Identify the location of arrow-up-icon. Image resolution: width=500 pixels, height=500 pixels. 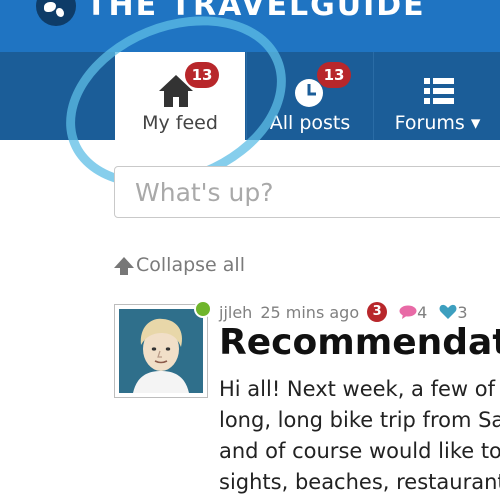
(124, 265).